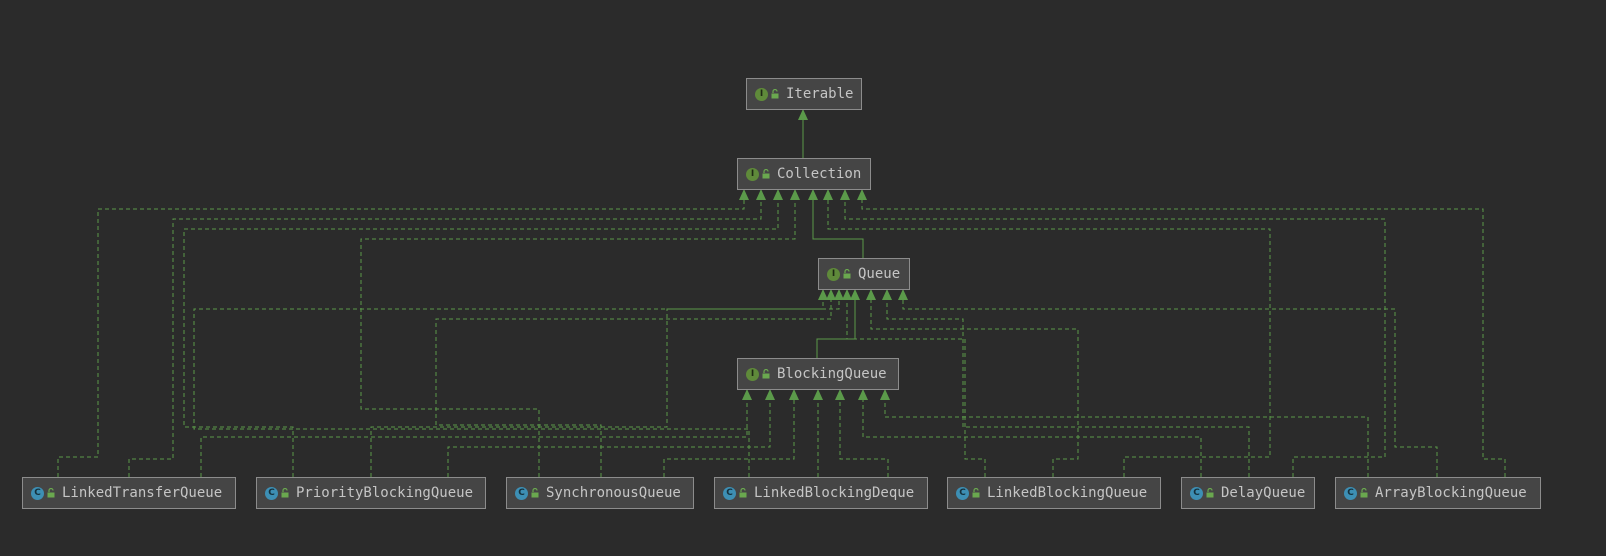 Image resolution: width=1606 pixels, height=556 pixels. Describe the element at coordinates (578, 333) in the screenshot. I see `edge-sq-collection` at that location.